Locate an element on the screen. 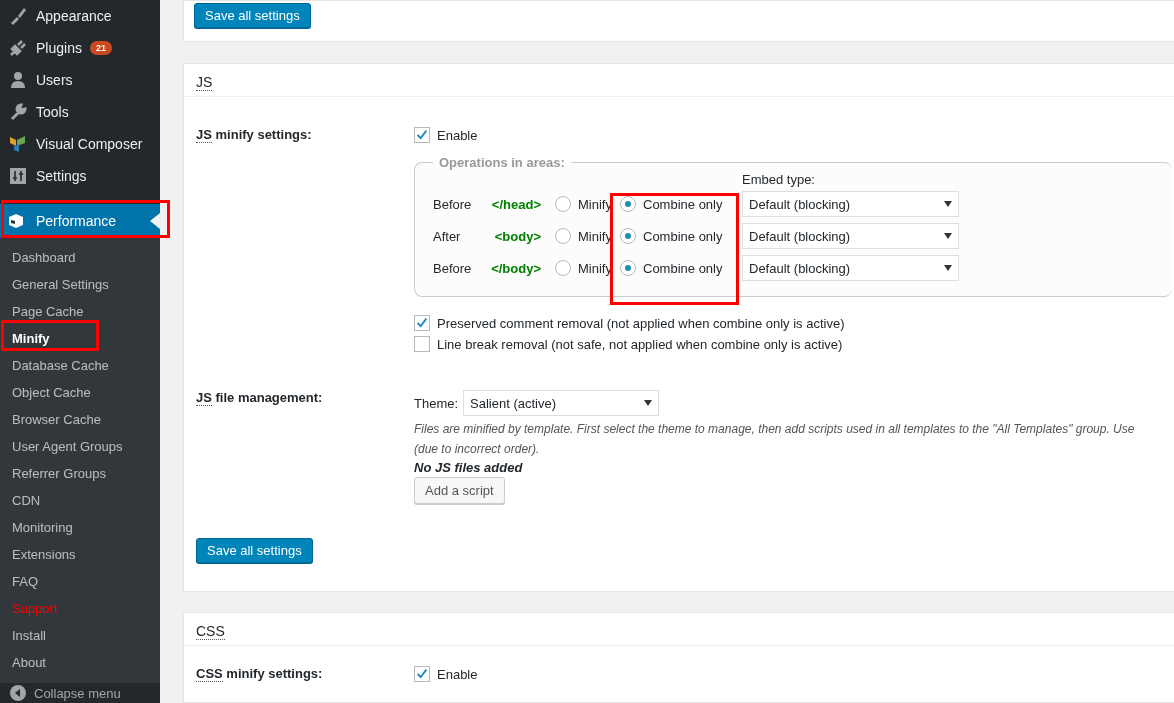 The width and height of the screenshot is (1174, 703). add-script-button: Add a script is located at coordinates (459, 490).